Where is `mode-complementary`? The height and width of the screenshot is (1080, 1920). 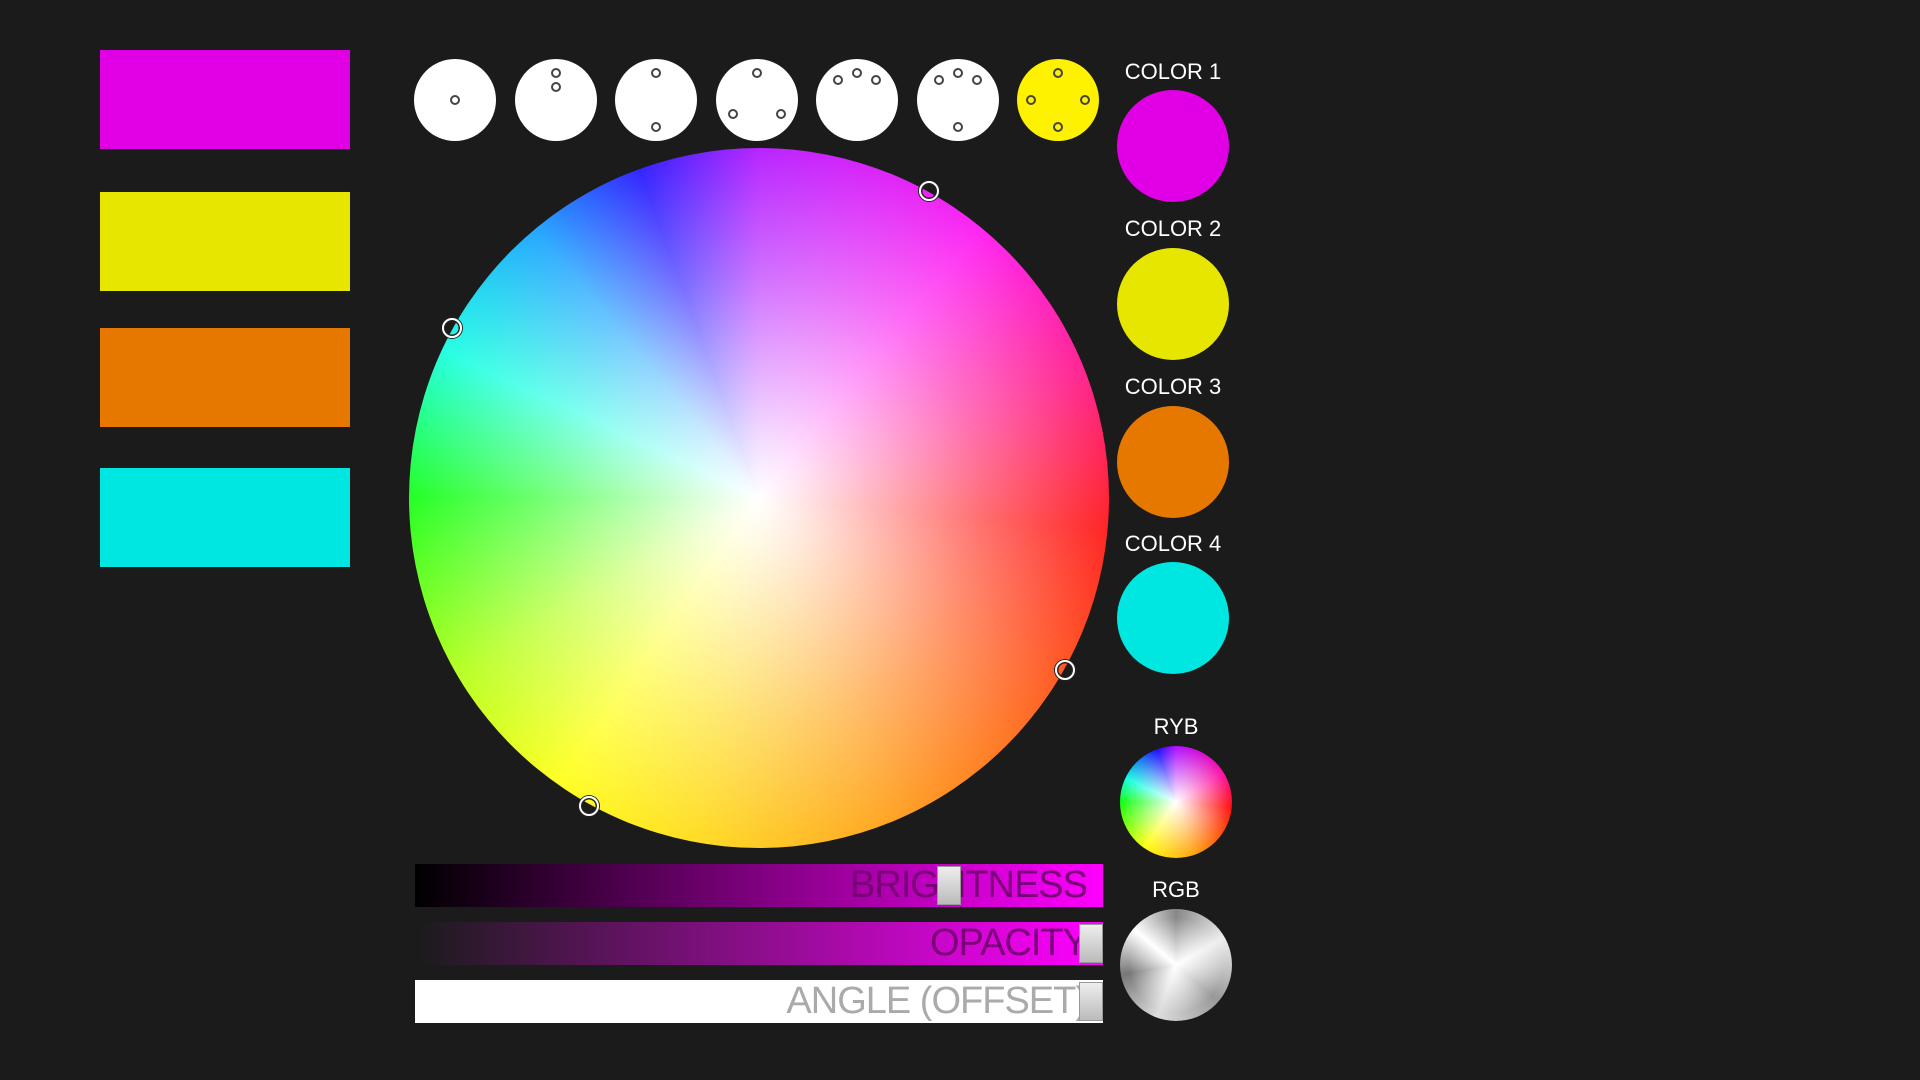
mode-complementary is located at coordinates (656, 100).